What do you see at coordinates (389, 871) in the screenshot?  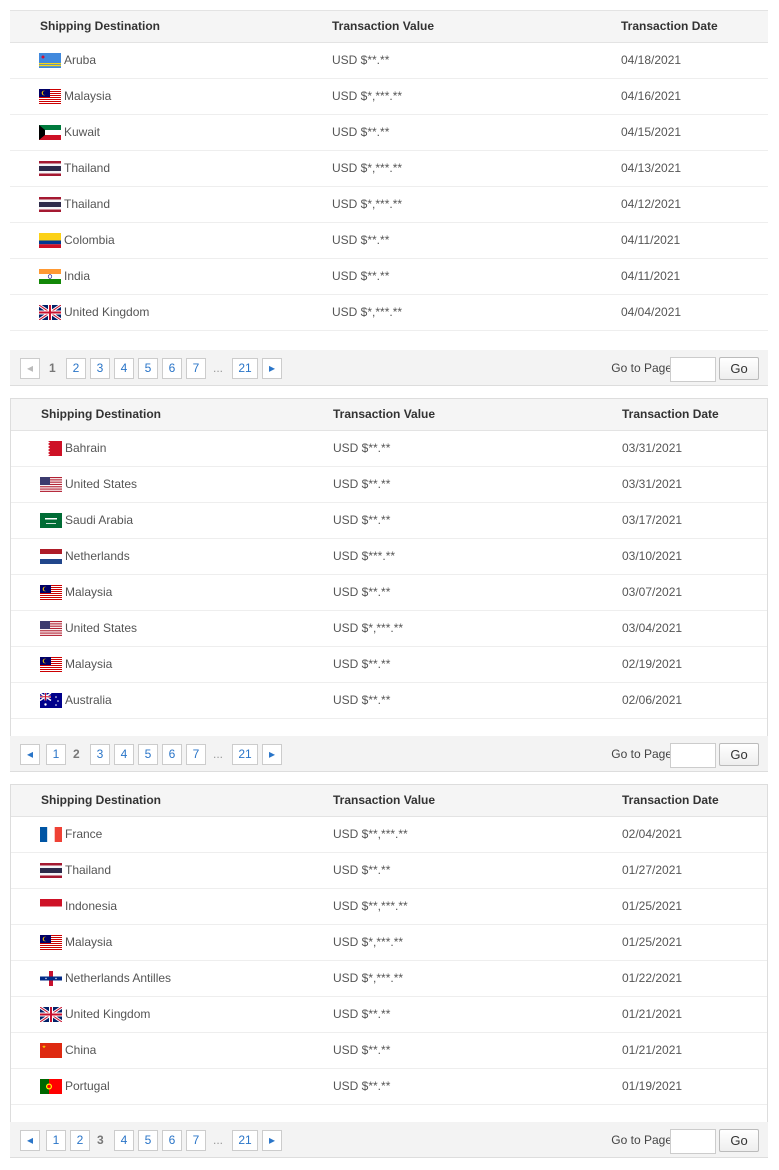 I see `table-row: Thailand USD $**.** 01/27/2021` at bounding box center [389, 871].